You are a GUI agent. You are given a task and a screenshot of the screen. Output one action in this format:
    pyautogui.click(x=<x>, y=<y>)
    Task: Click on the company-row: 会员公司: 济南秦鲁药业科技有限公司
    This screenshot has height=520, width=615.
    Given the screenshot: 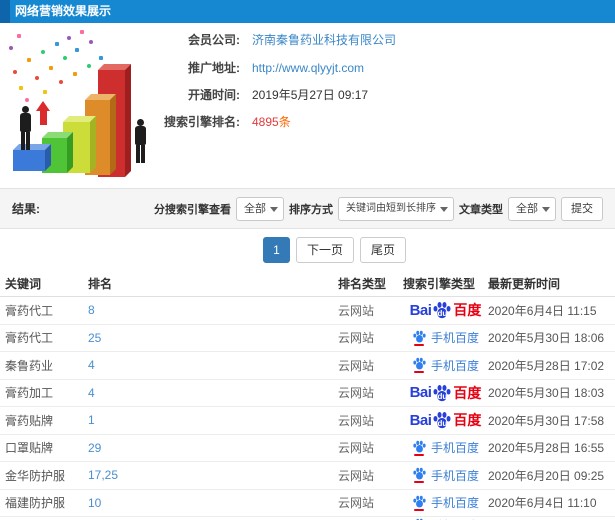 What is the action you would take?
    pyautogui.click(x=307, y=40)
    